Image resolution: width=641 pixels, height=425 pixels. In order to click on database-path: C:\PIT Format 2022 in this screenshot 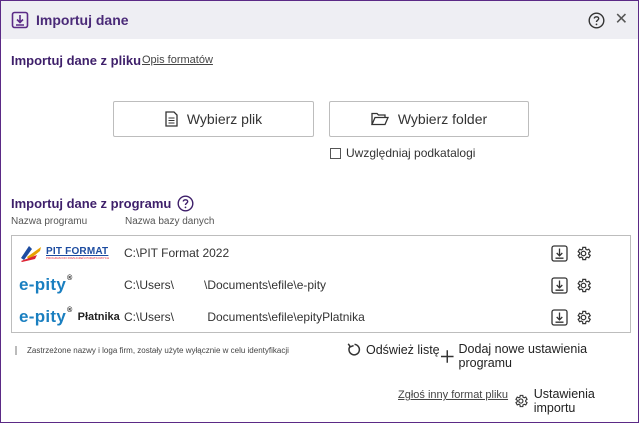, I will do `click(177, 253)`.